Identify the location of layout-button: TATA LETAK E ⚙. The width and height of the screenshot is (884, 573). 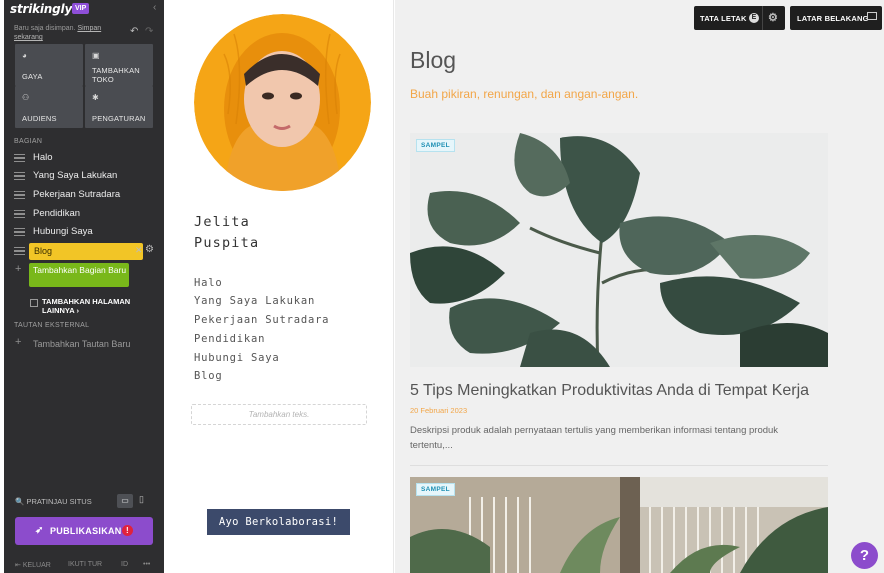
(739, 18).